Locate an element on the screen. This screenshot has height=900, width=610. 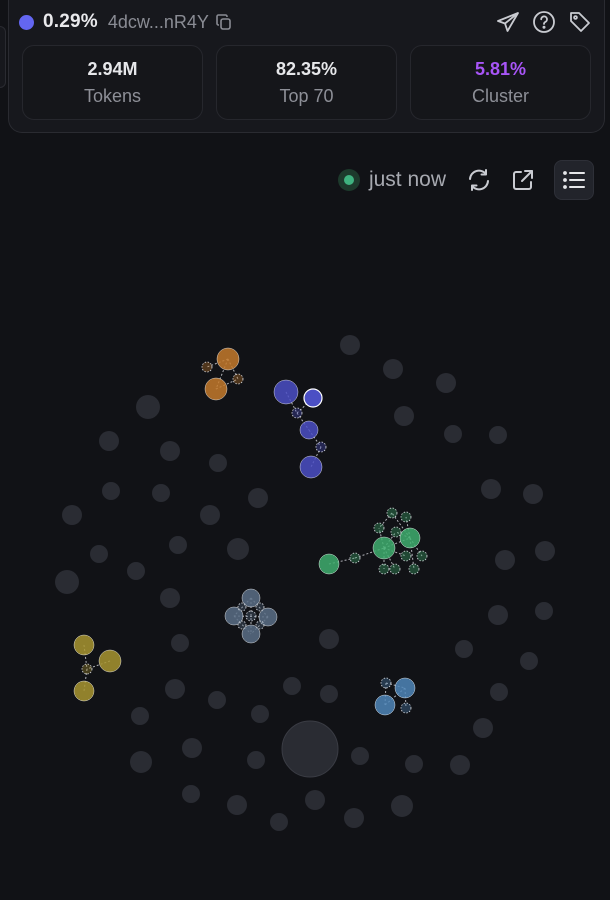
pool-bubble is located at coordinates (310, 749).